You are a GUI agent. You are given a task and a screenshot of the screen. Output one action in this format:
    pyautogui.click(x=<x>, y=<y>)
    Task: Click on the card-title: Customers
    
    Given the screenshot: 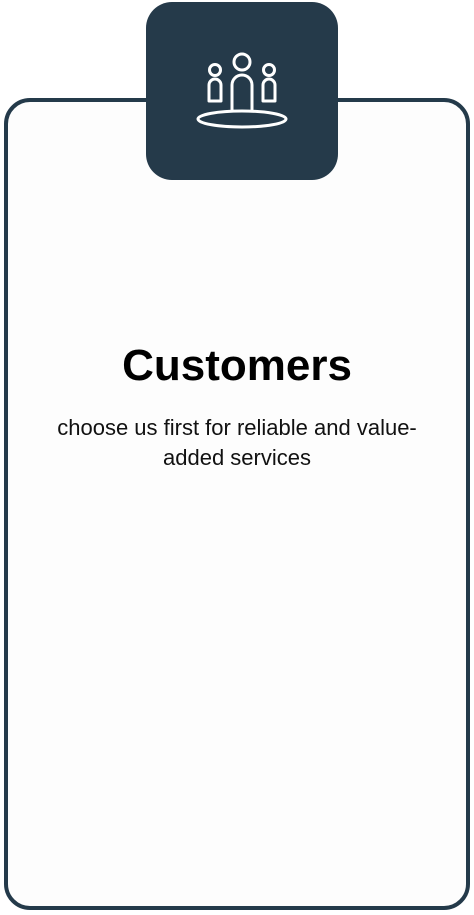 What is the action you would take?
    pyautogui.click(x=237, y=365)
    